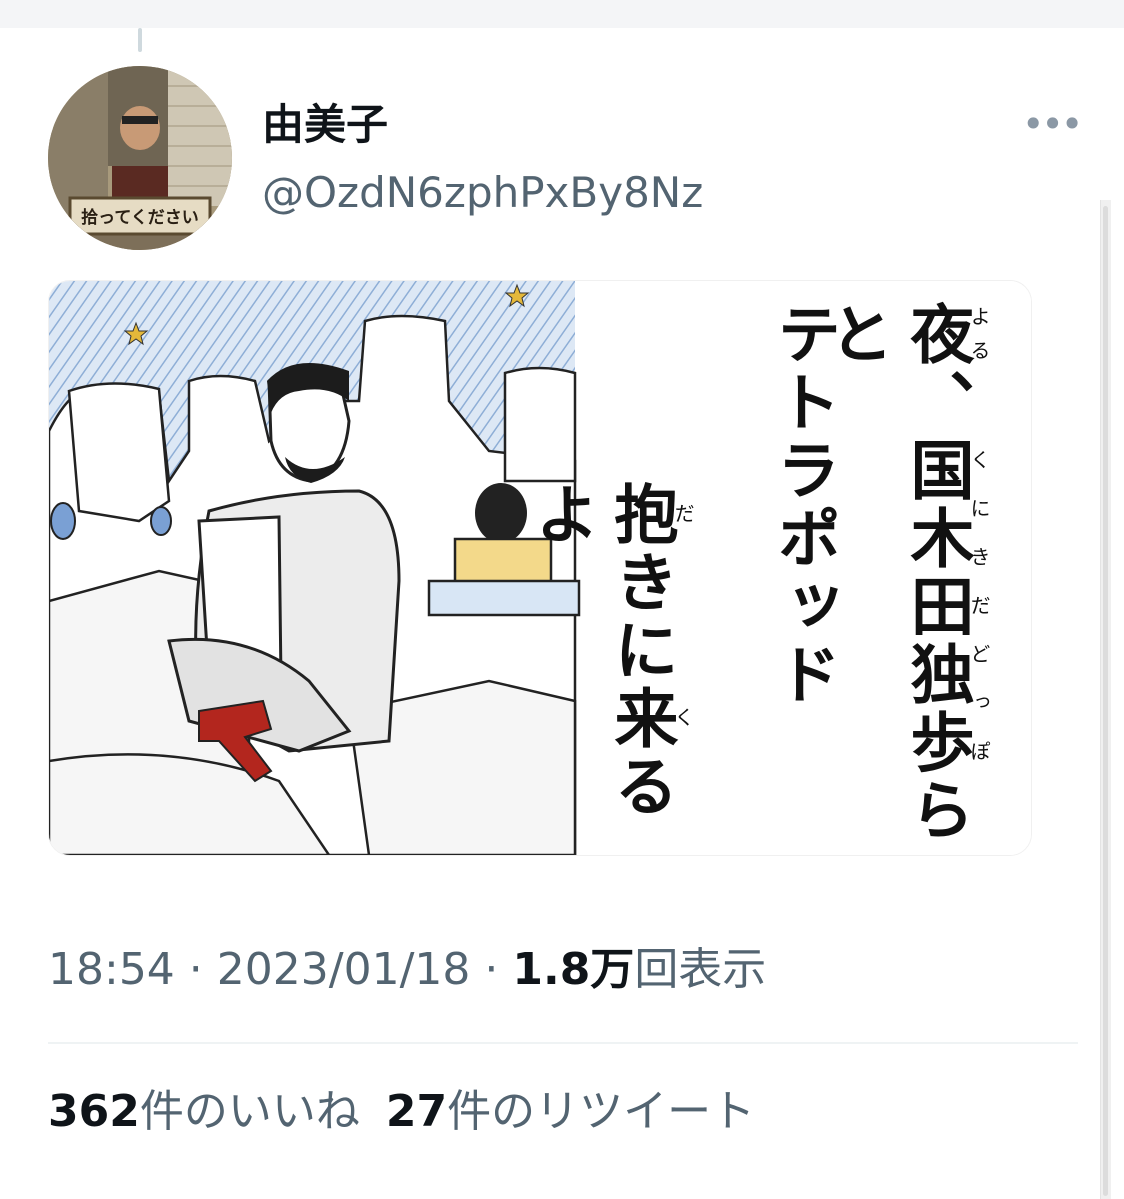 This screenshot has width=1124, height=1199. What do you see at coordinates (562, 14) in the screenshot?
I see `top-bar` at bounding box center [562, 14].